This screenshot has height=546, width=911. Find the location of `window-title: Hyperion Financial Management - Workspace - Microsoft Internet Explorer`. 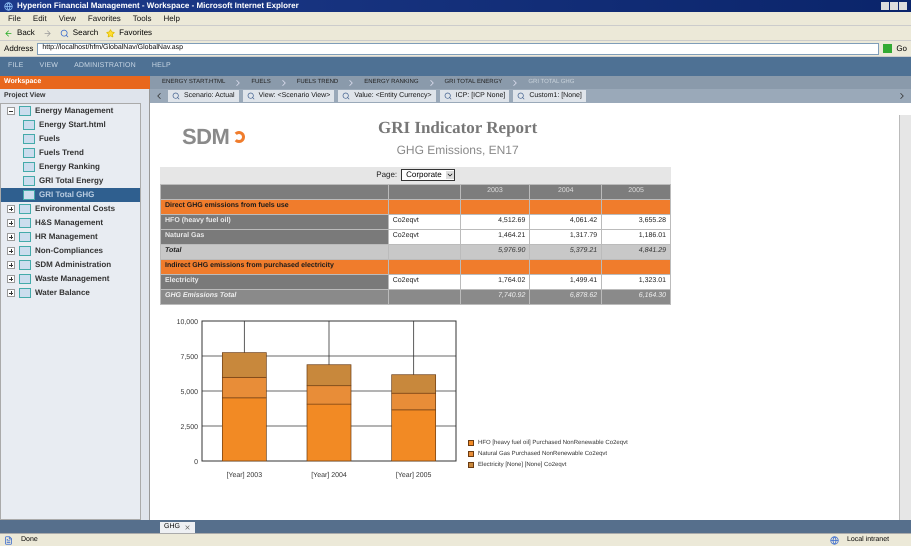

window-title: Hyperion Financial Management - Workspace - Microsoft Internet Explorer is located at coordinates (158, 6).